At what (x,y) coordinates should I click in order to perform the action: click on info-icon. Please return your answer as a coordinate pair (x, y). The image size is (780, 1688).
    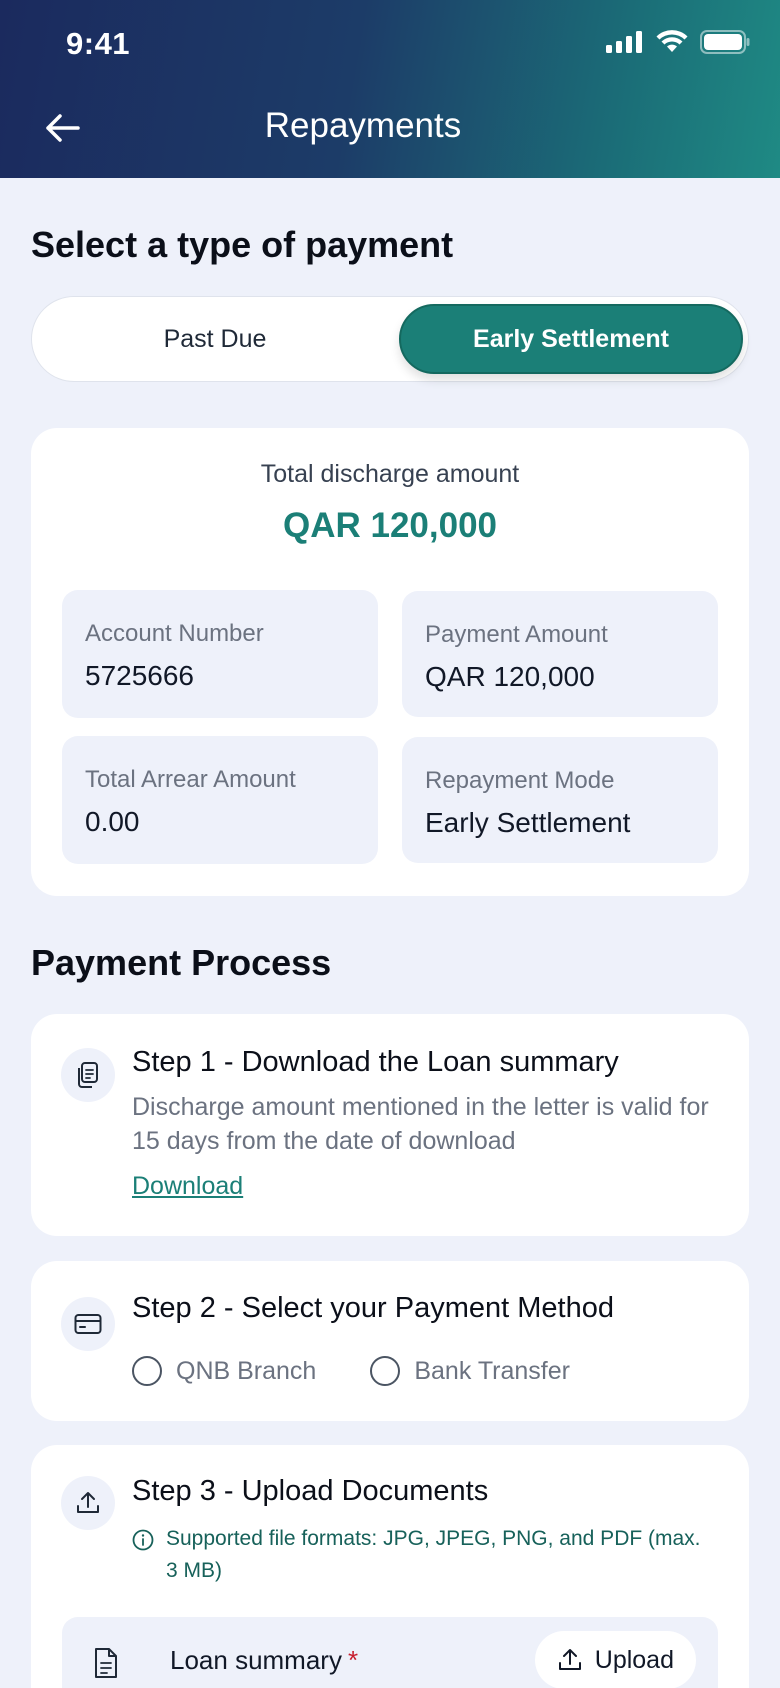
    Looking at the image, I should click on (143, 1540).